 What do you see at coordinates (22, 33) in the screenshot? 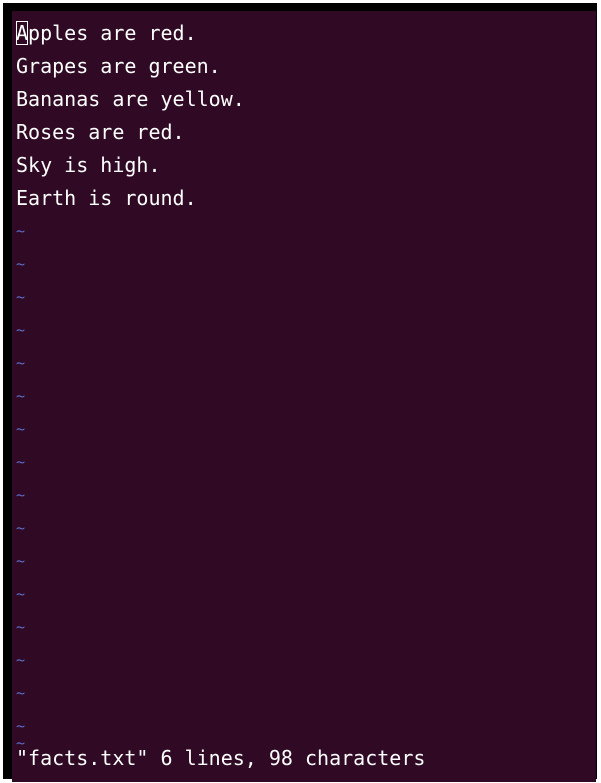
I see `text-cursor: A` at bounding box center [22, 33].